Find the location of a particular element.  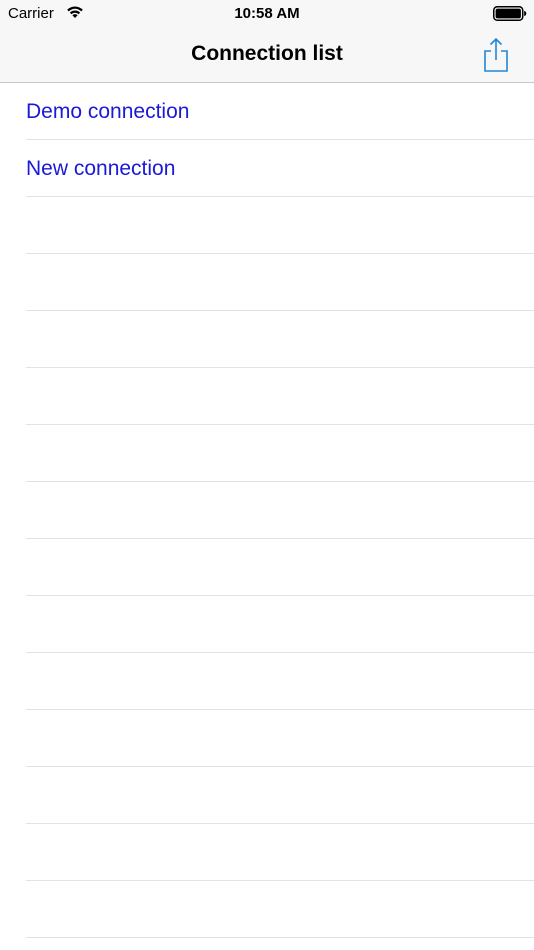

connection-label: Demo connection is located at coordinates (108, 111).